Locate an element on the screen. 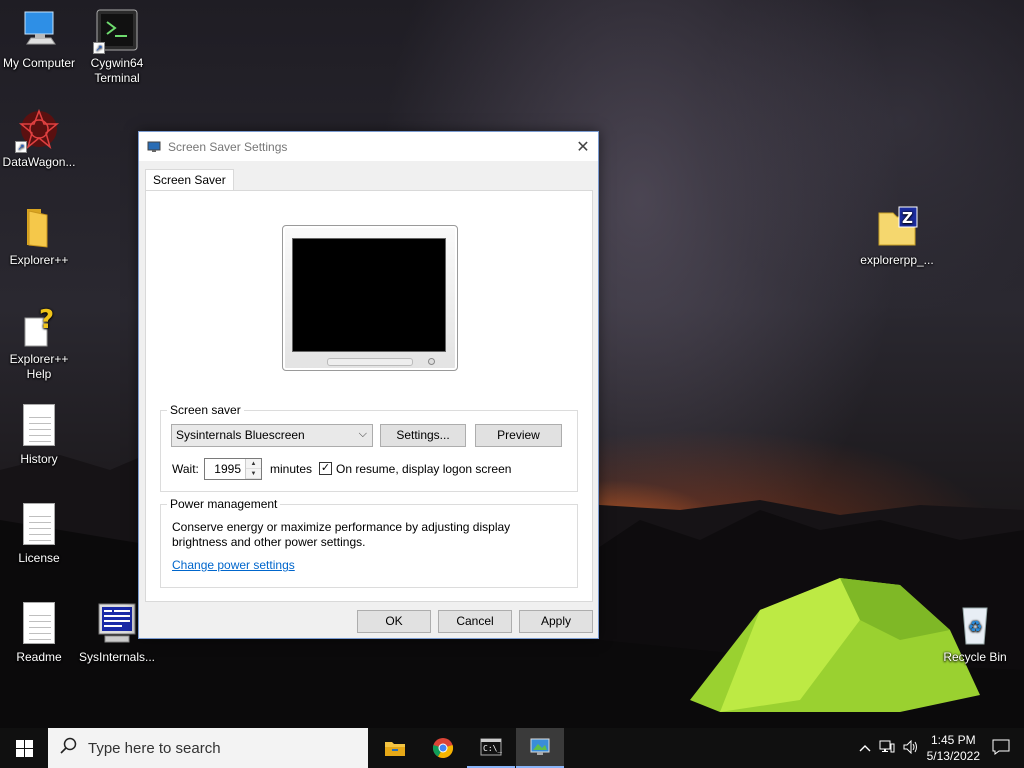 The image size is (1024, 768). computer-icon is located at coordinates (39, 30).